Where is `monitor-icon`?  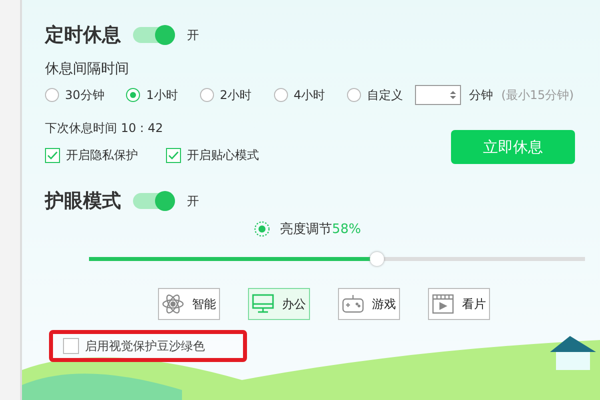 monitor-icon is located at coordinates (263, 304).